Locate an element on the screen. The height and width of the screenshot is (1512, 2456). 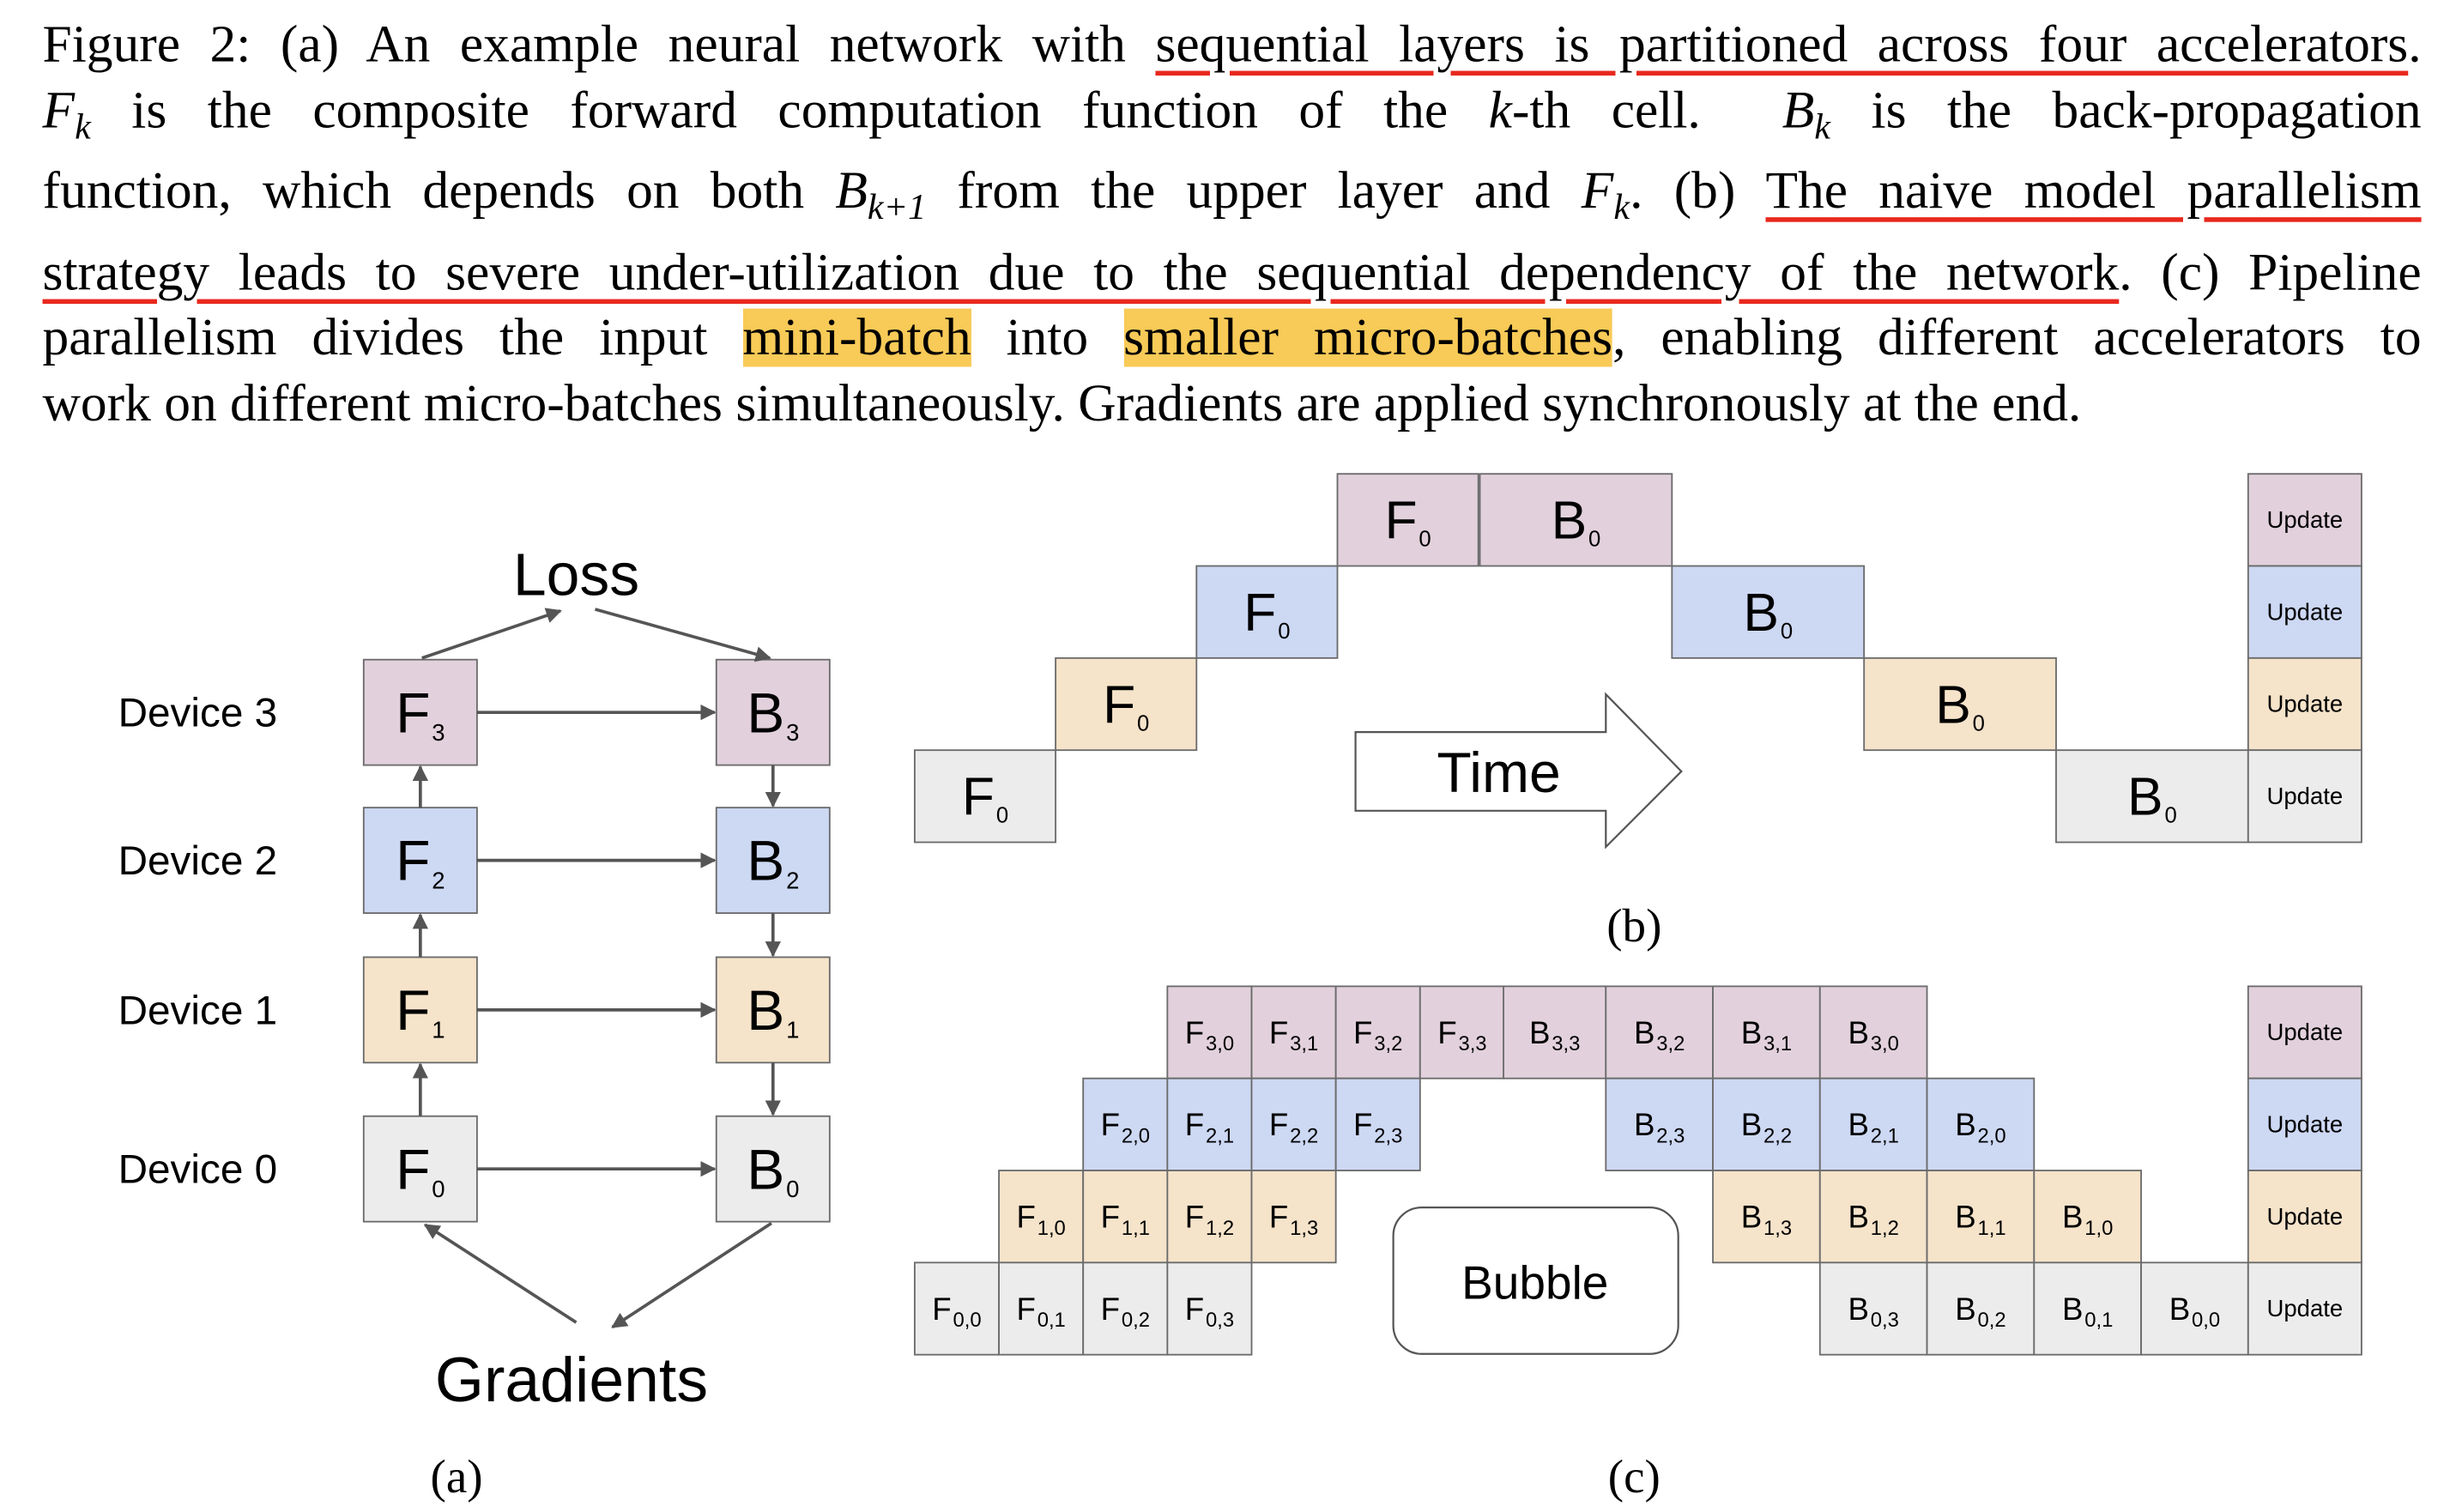
gradients-label: Gradients is located at coordinates (571, 1380).